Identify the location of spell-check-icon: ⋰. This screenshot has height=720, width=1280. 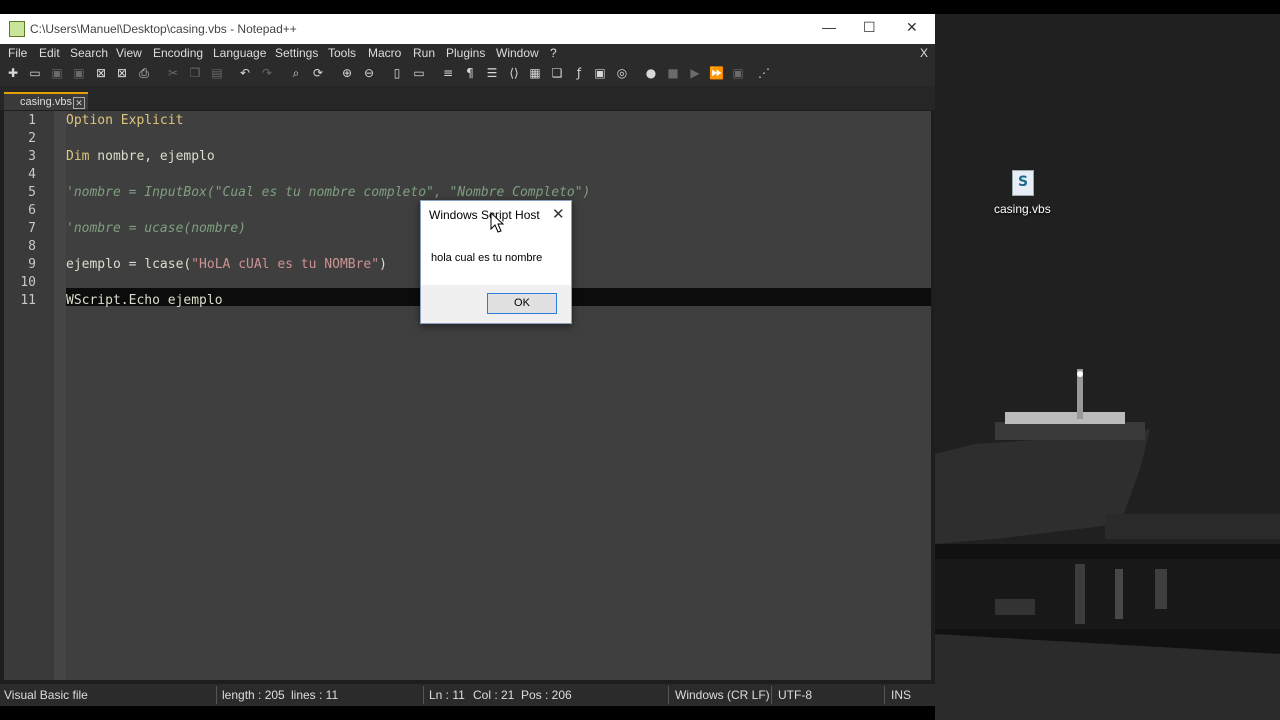
(764, 73).